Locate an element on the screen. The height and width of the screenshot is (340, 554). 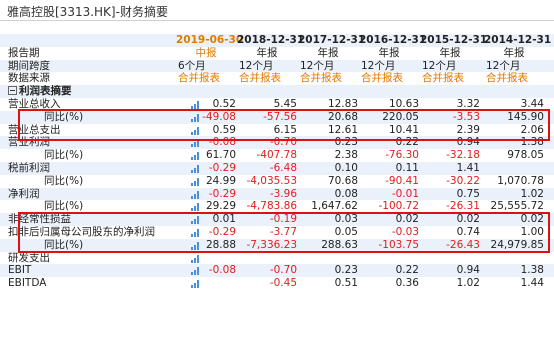
header-row-source: 数据来源 合并报表 合并报表 合并报表 合并报表 合并报表 合并报表 is located at coordinates (277, 78).